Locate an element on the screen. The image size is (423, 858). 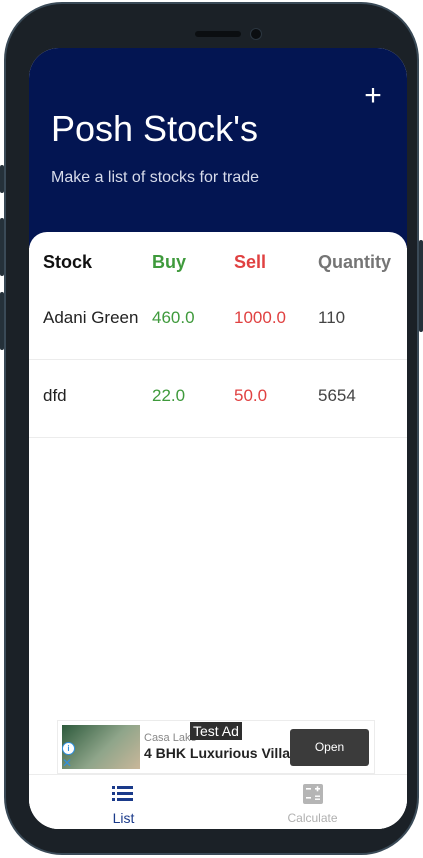
list-icon is located at coordinates (122, 793).